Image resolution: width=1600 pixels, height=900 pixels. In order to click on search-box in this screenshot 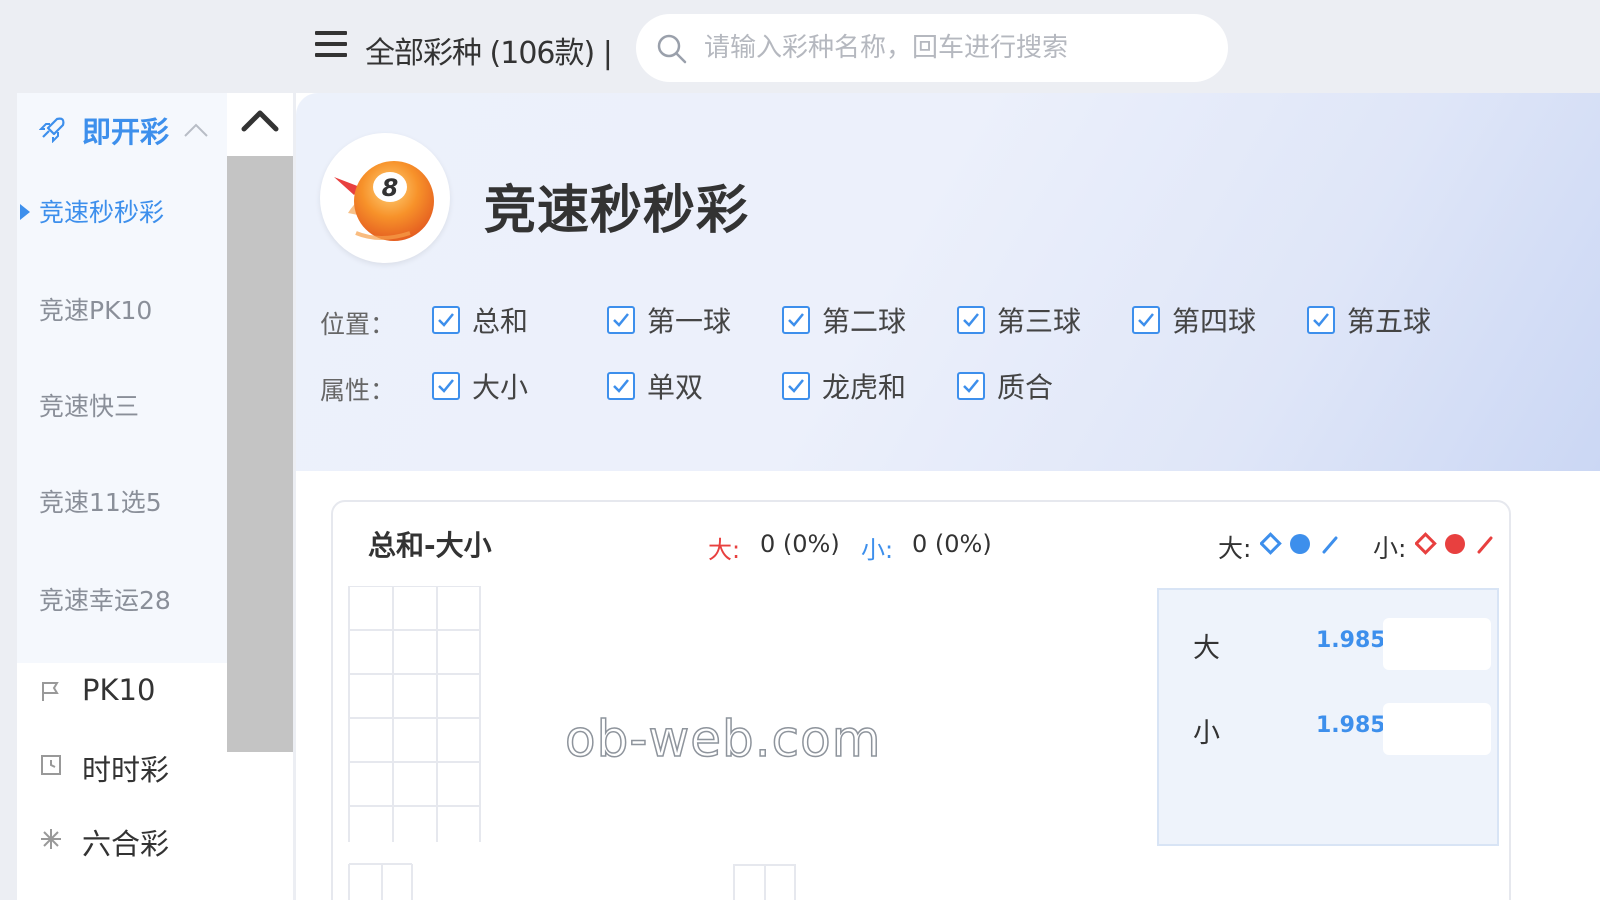, I will do `click(932, 48)`.